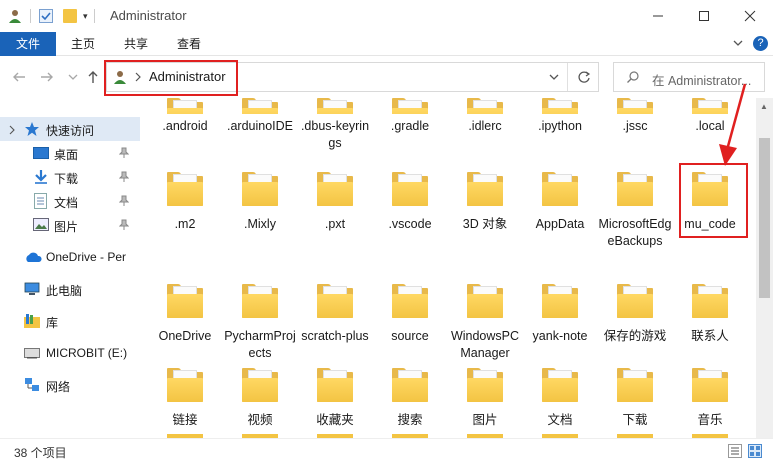 The width and height of the screenshot is (773, 462). I want to click on file-item: .pxt, so click(335, 199).